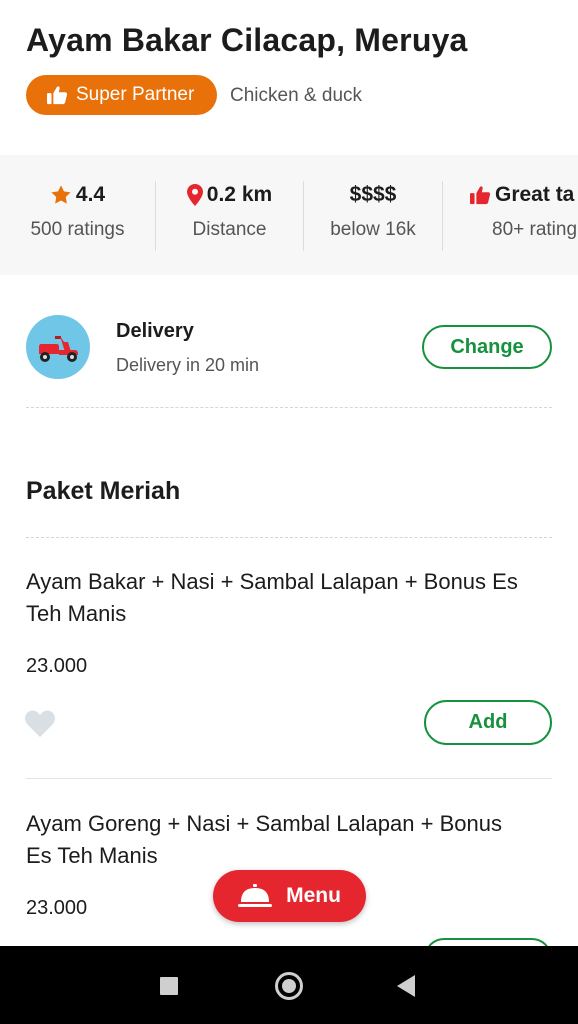 This screenshot has width=578, height=1024. What do you see at coordinates (40, 725) in the screenshot?
I see `favorite-heart-icon` at bounding box center [40, 725].